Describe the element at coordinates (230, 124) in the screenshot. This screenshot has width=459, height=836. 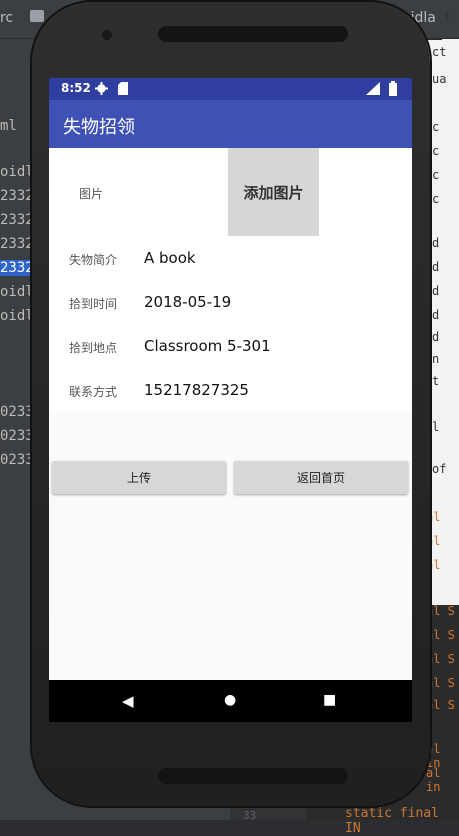
I see `app-toolbar: 失物招领` at that location.